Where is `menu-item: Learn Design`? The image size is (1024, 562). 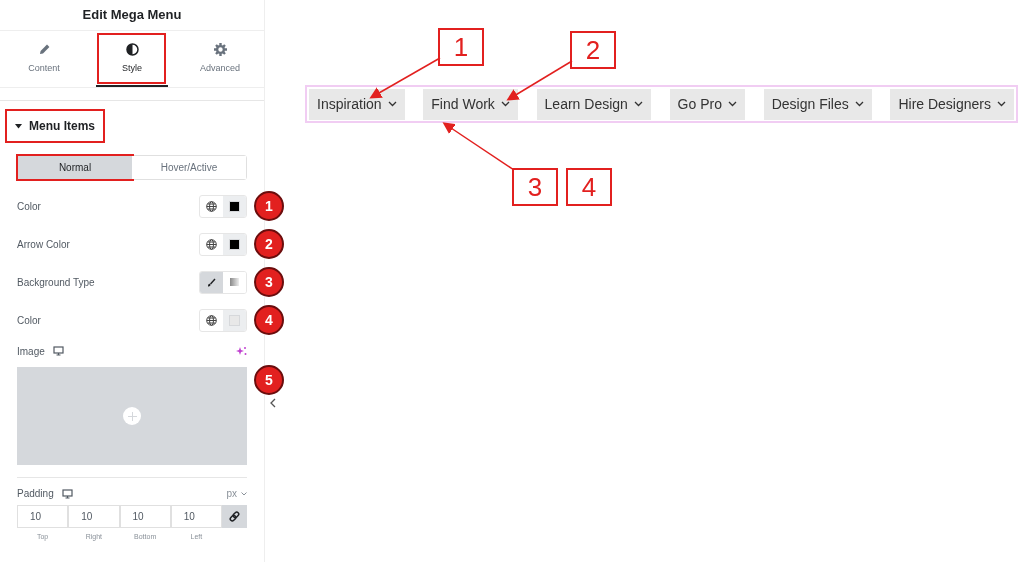 menu-item: Learn Design is located at coordinates (593, 104).